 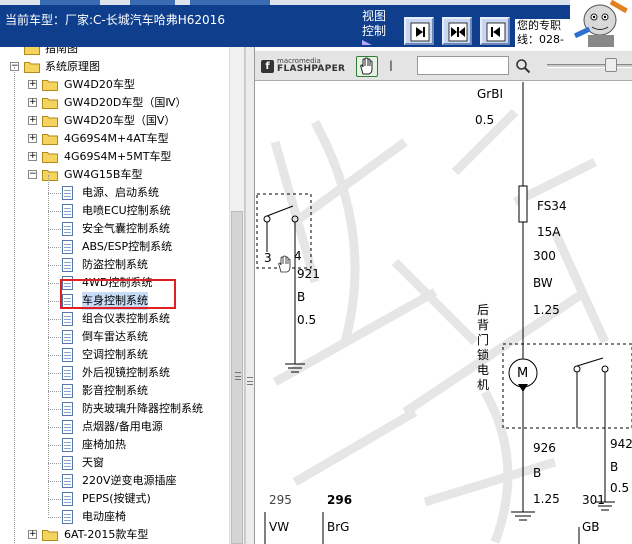 What do you see at coordinates (601, 23) in the screenshot?
I see `mascot-icon` at bounding box center [601, 23].